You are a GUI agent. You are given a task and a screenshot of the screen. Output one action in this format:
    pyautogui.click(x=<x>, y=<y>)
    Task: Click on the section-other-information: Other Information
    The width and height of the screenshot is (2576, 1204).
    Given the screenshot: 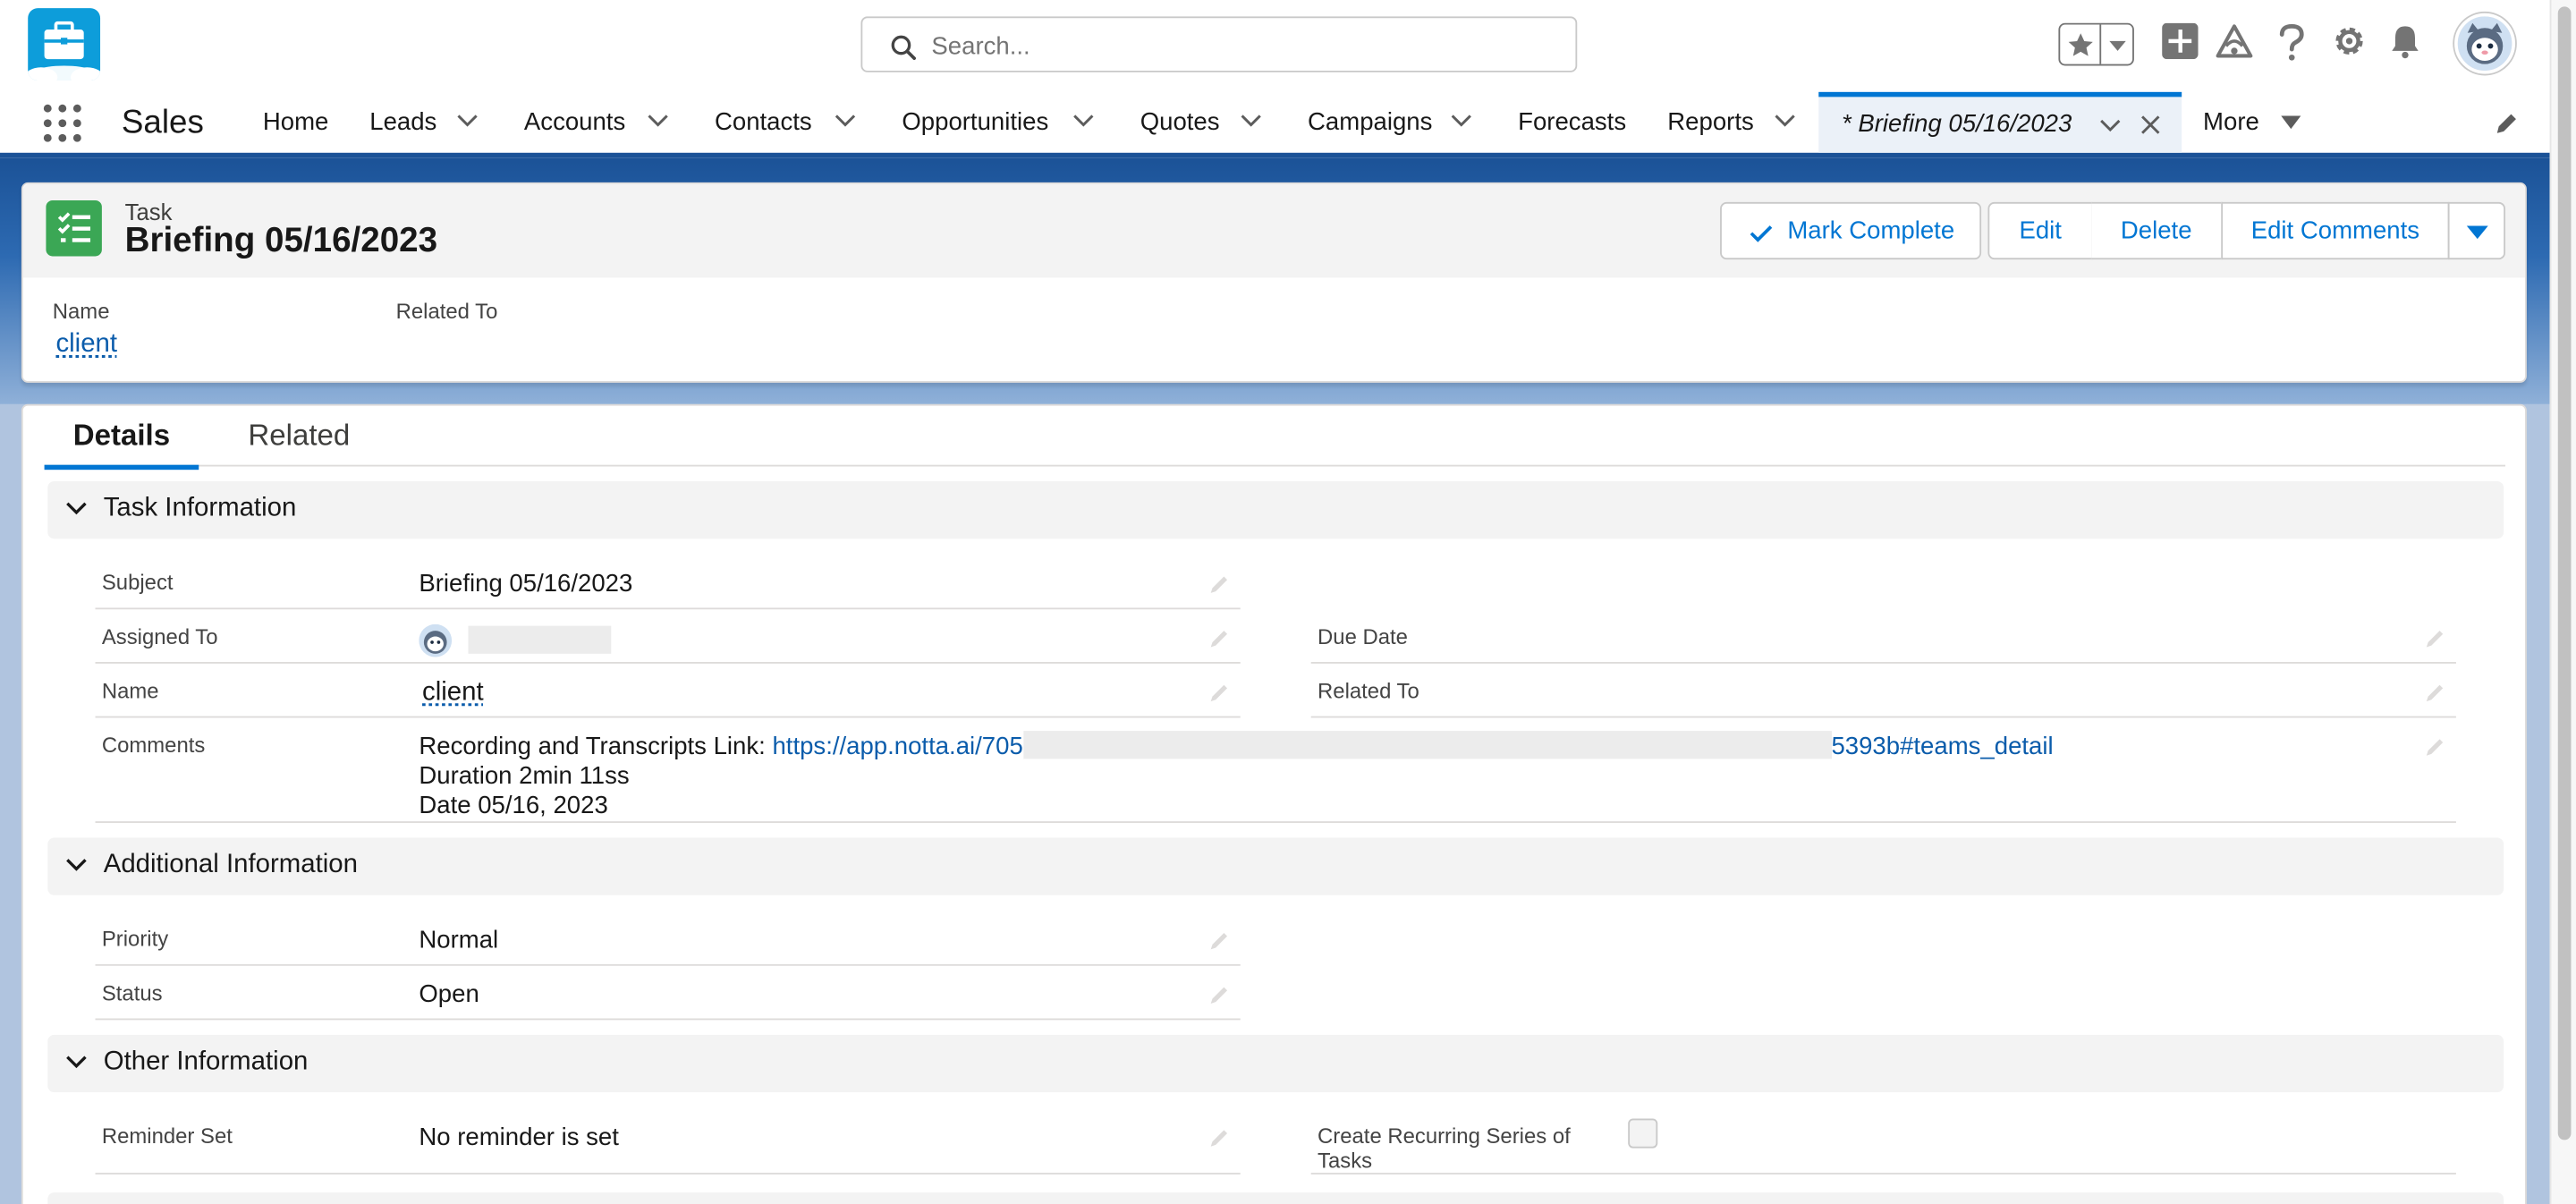 What is the action you would take?
    pyautogui.click(x=1275, y=1063)
    